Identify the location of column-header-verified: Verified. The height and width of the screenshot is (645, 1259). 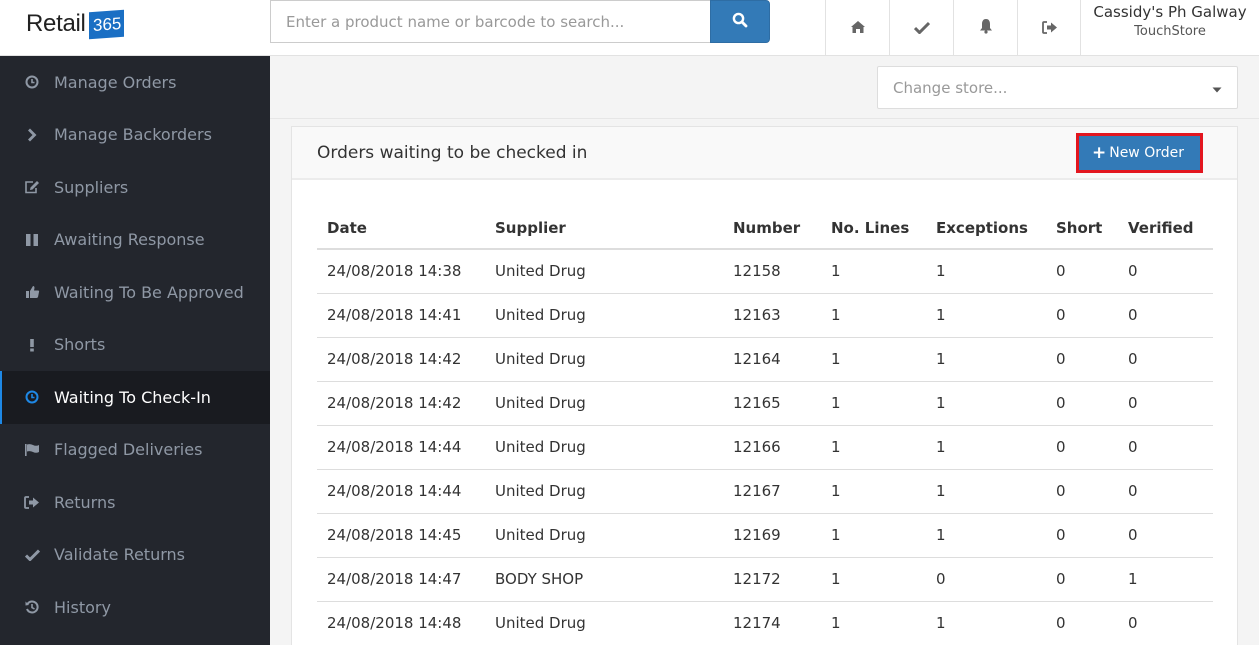
(1165, 228).